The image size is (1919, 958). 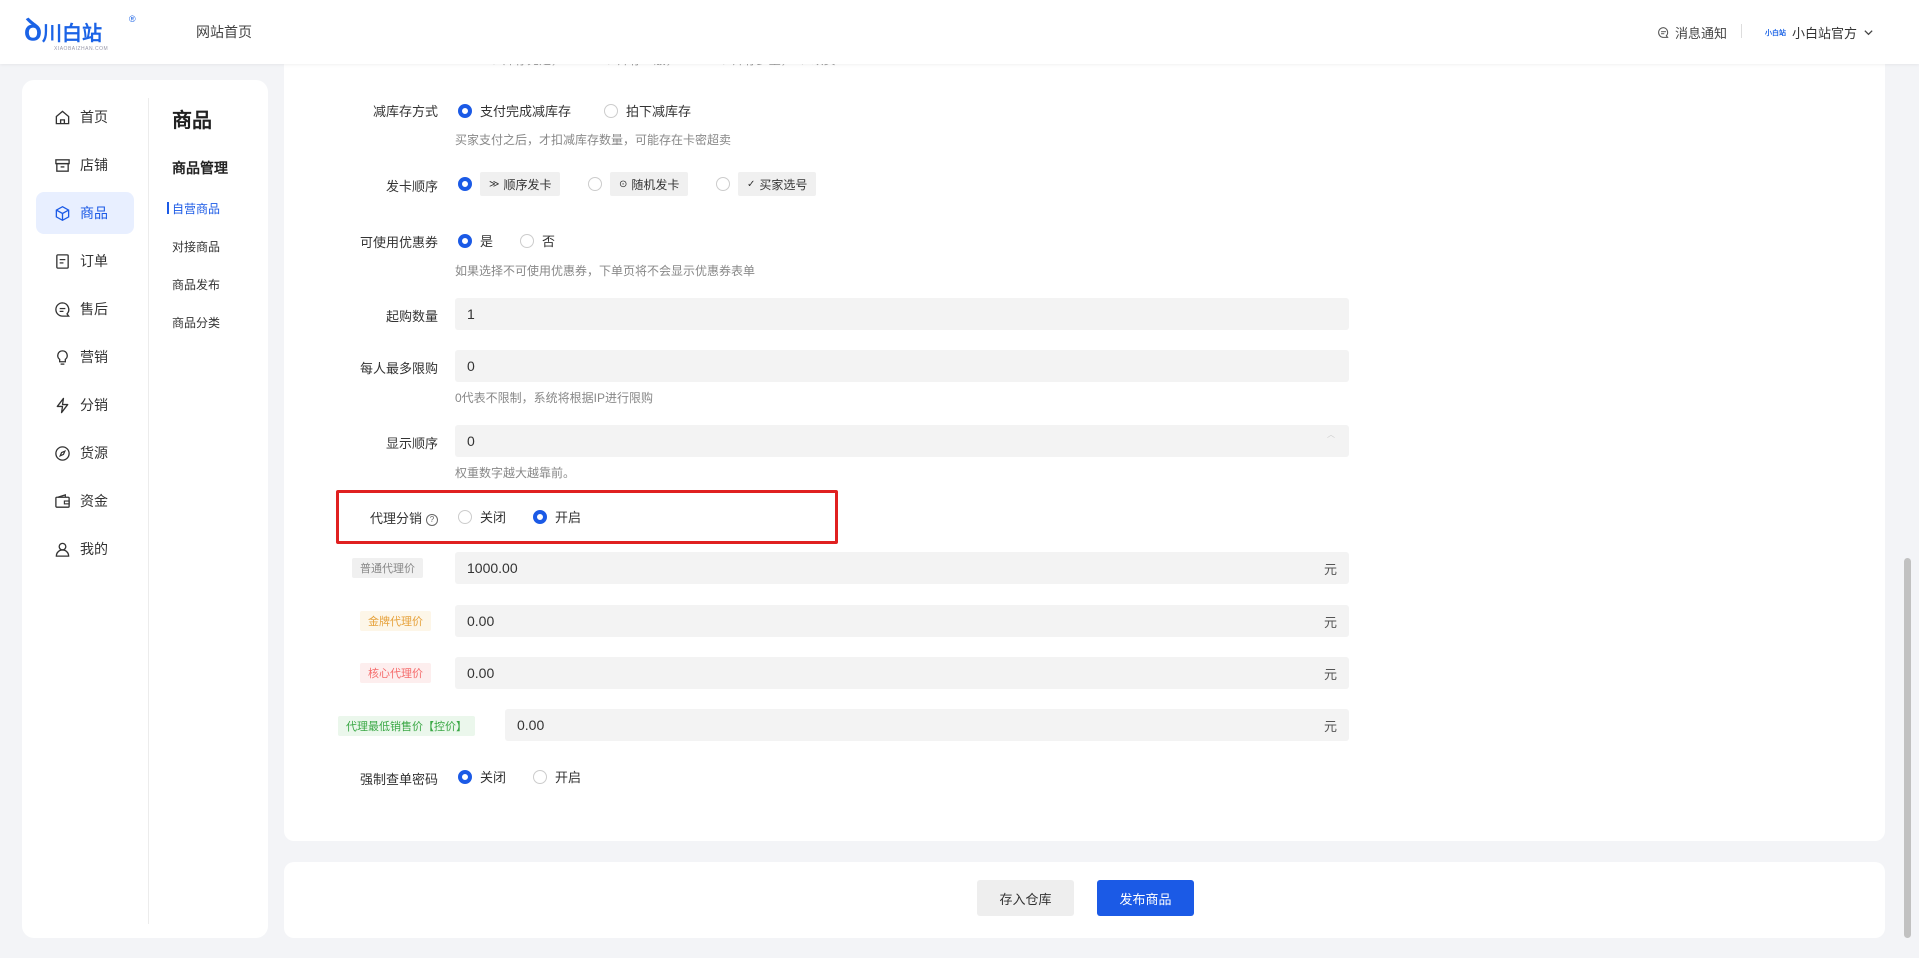 I want to click on price-label-min-sale: 代理最低销售价【控价】, so click(x=406, y=726).